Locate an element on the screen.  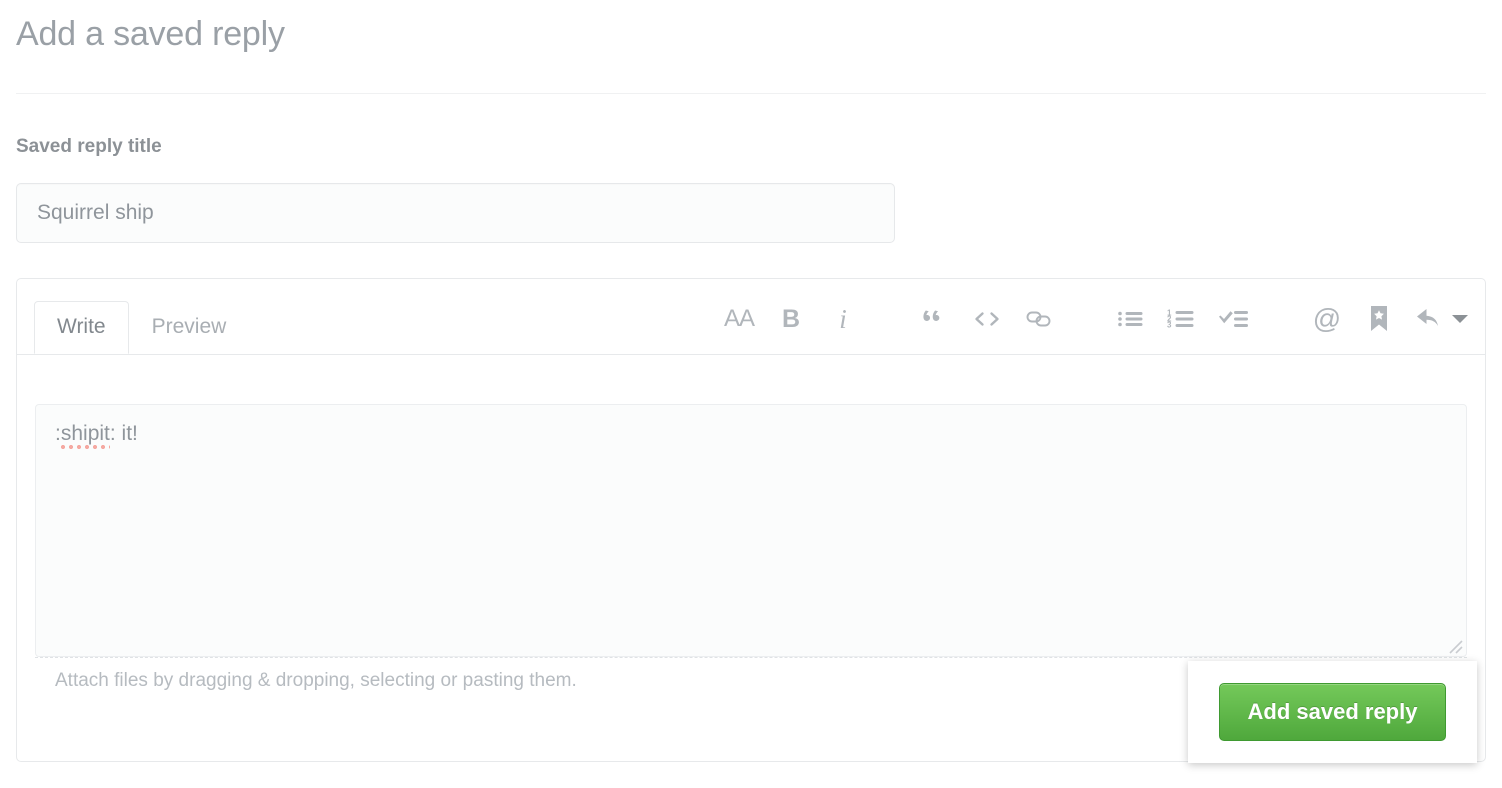
svg-text: 3 is located at coordinates (1169, 325).